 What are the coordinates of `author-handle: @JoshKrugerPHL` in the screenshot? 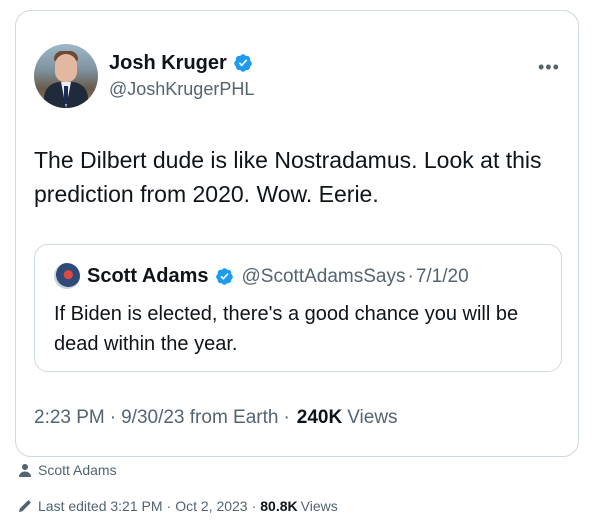 It's located at (181, 89).